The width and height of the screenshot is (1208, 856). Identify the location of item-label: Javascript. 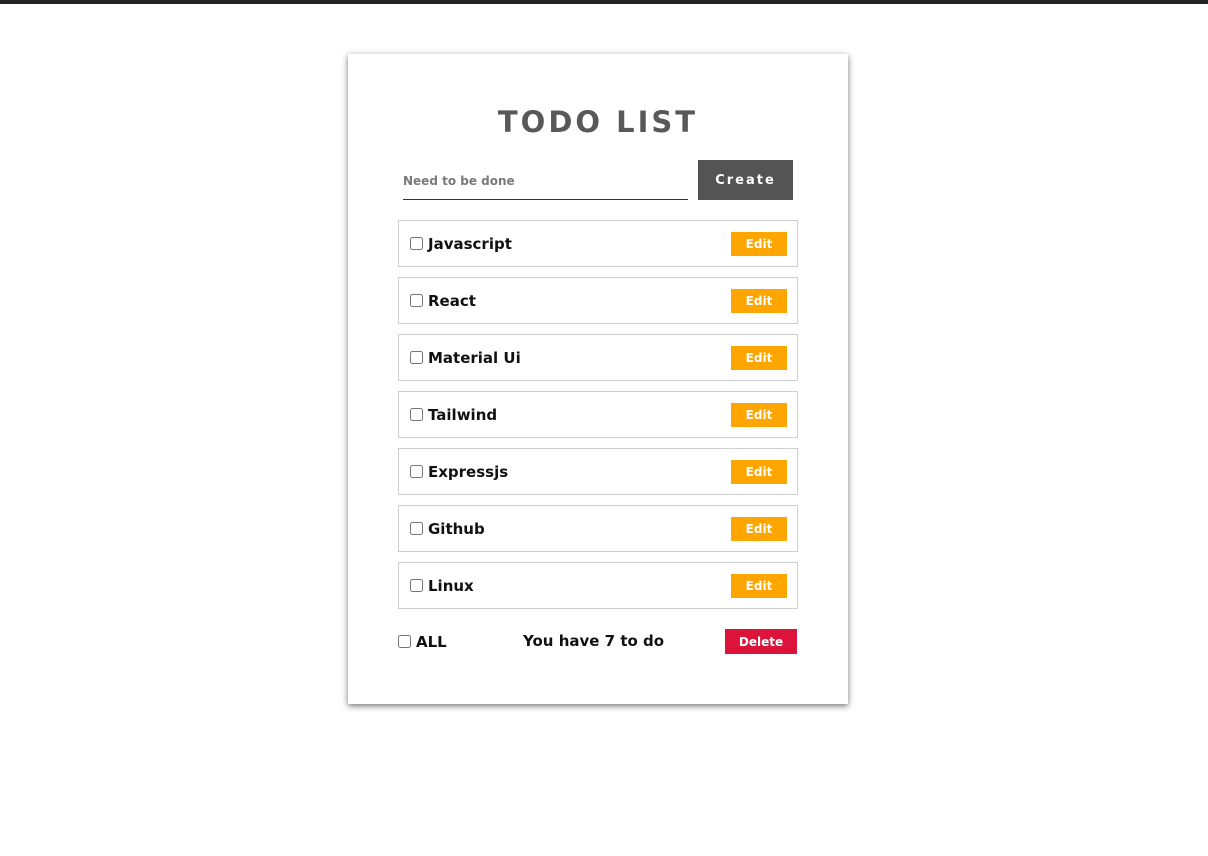
(470, 243).